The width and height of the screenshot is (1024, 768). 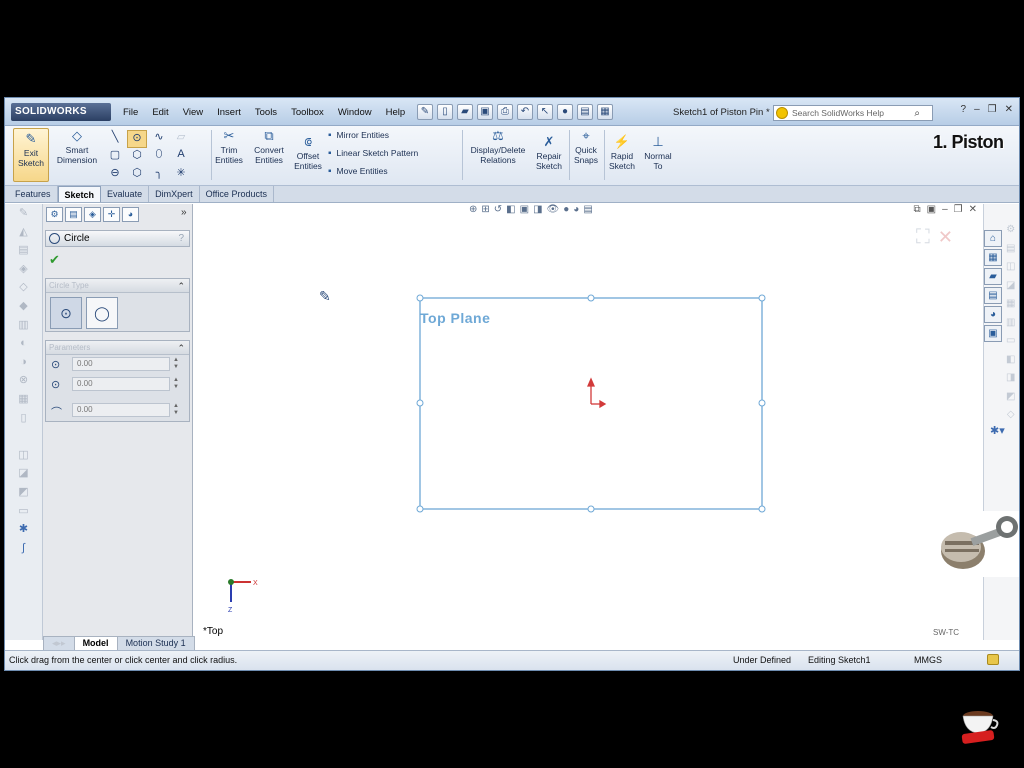 I want to click on sketch-tool-icon: ▤, so click(x=23, y=250).